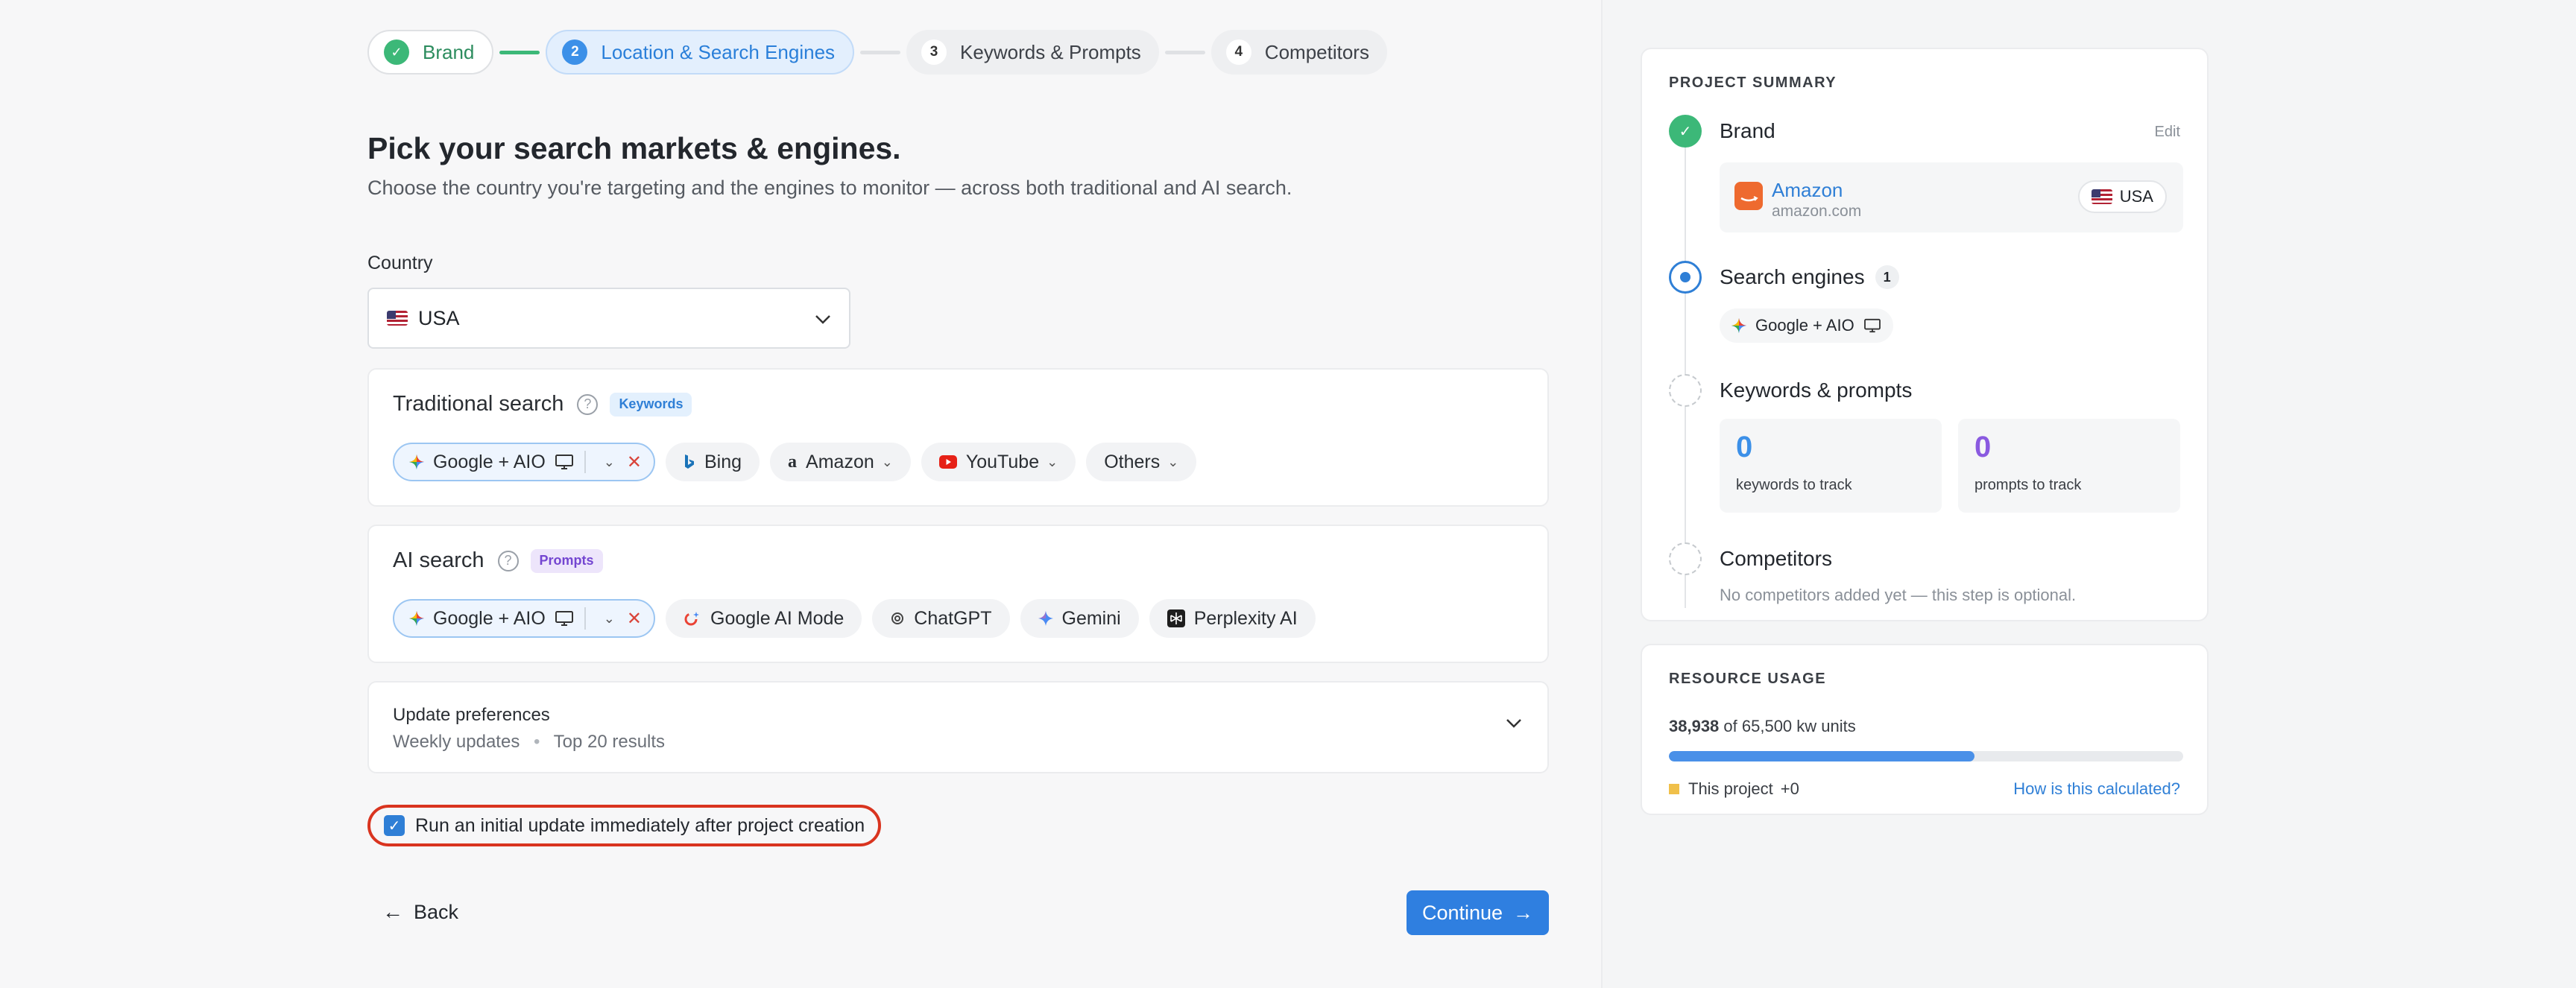 The width and height of the screenshot is (2576, 988). I want to click on ai-engine-chip-perplexity: Perplexity AI, so click(1232, 618).